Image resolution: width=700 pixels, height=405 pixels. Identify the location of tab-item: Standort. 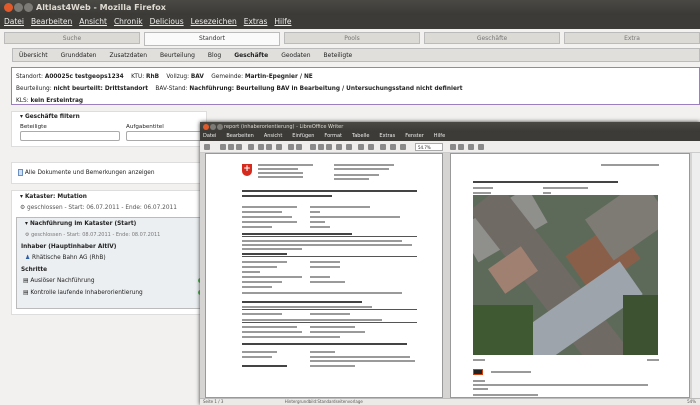
(212, 39).